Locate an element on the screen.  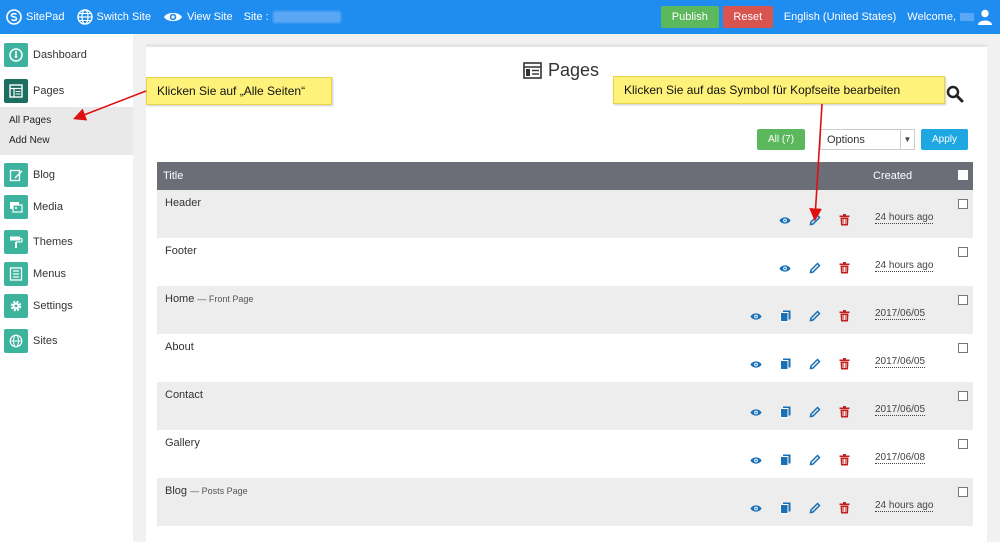
settings-icon is located at coordinates (16, 306).